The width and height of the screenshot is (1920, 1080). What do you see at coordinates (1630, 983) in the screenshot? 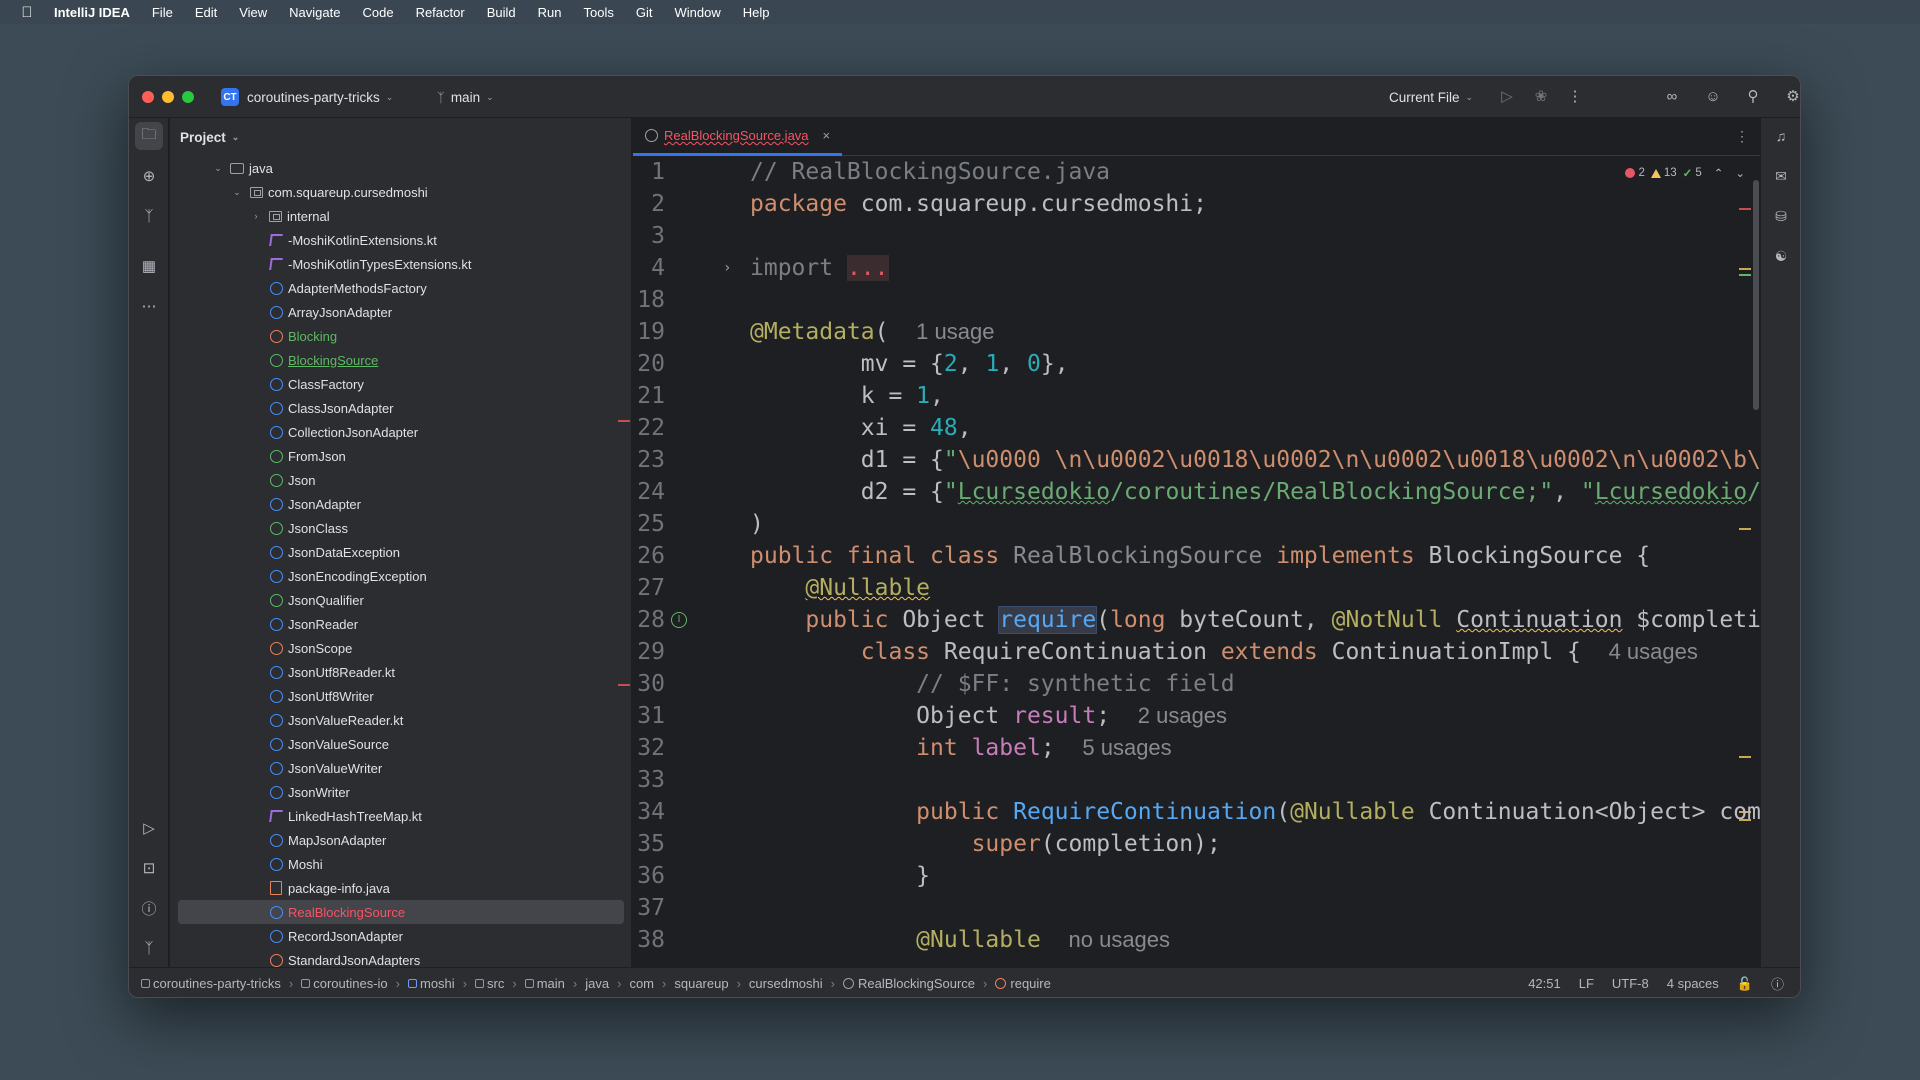
I see `file-encoding: UTF-8` at bounding box center [1630, 983].